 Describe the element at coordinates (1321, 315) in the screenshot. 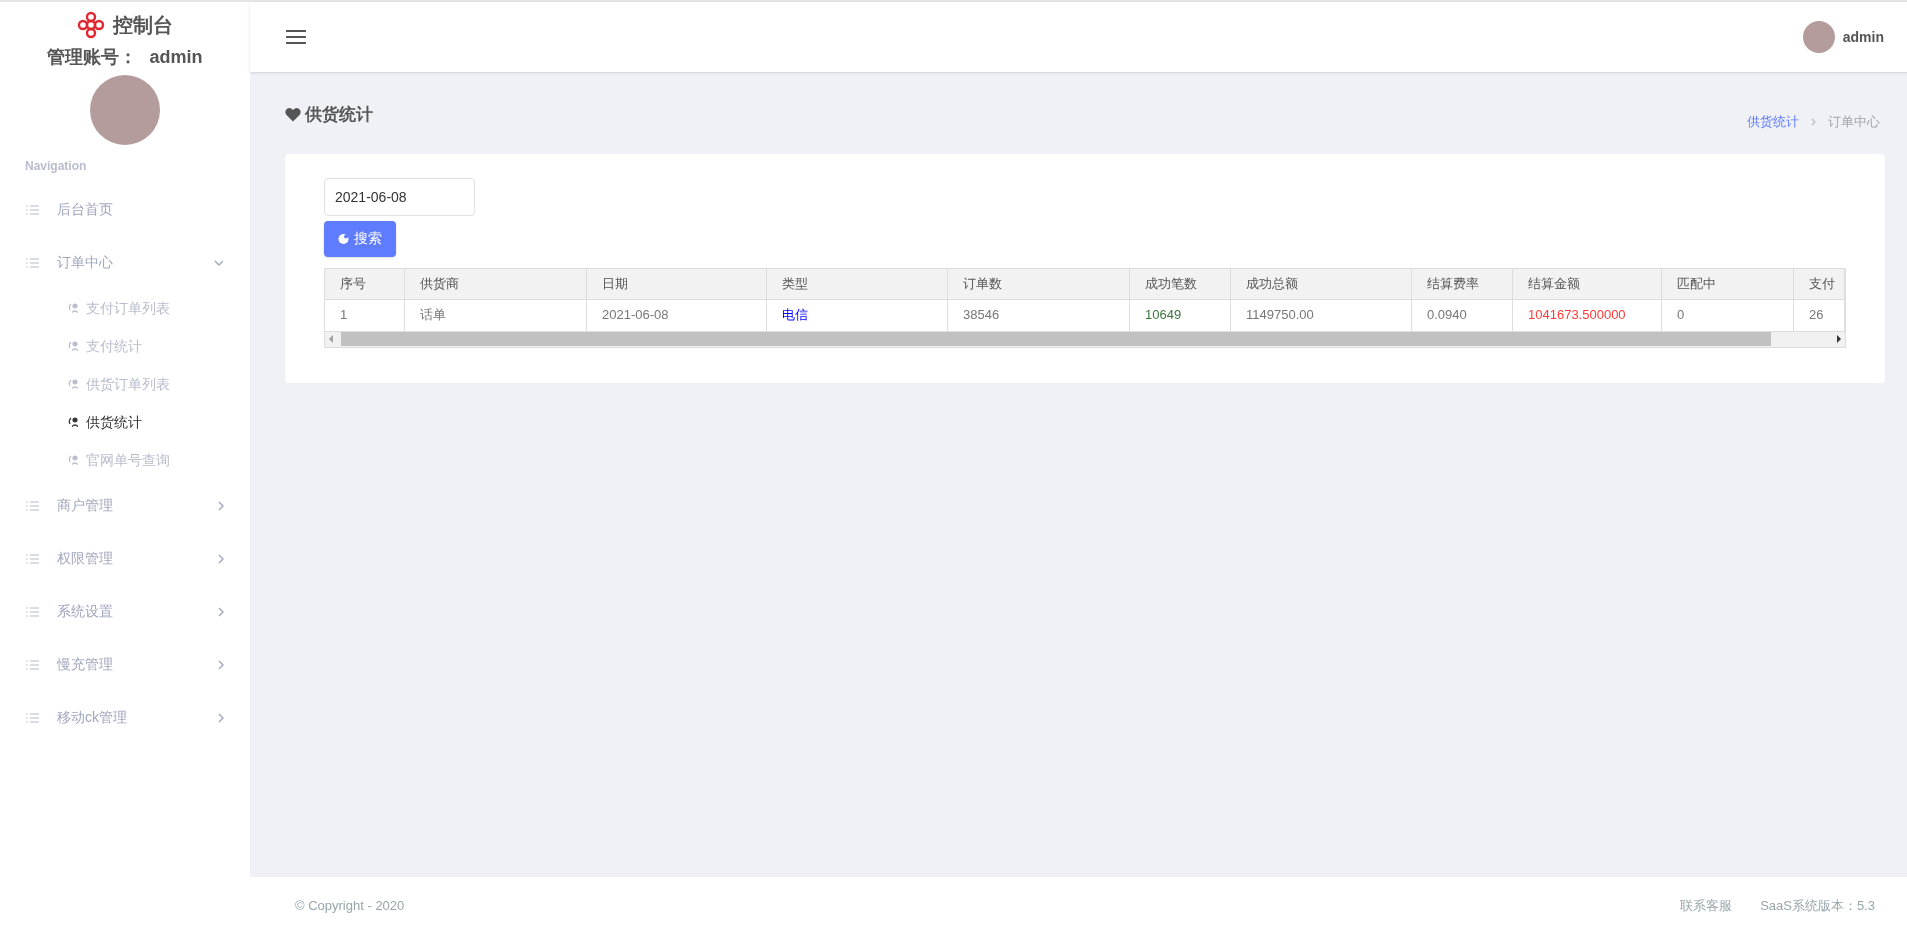

I see `table-cell: 1149750.00` at that location.